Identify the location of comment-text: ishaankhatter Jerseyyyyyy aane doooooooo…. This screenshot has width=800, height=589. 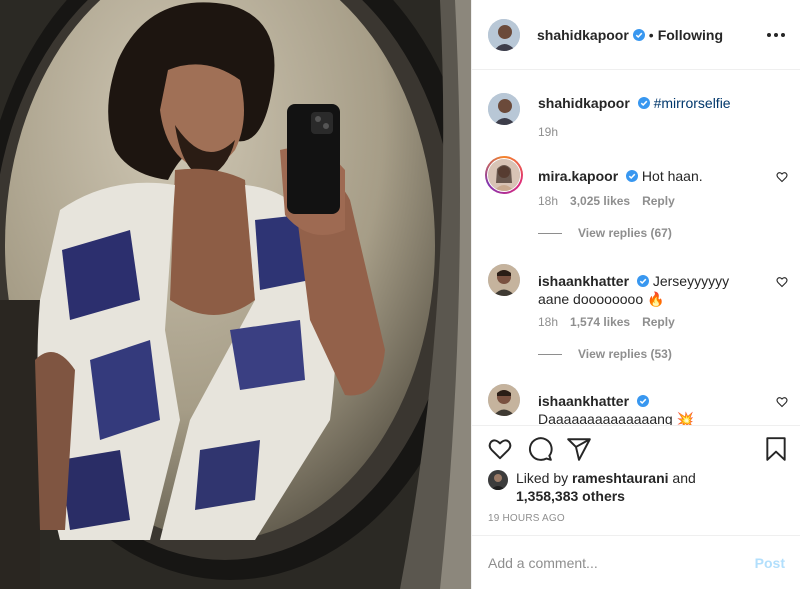
(648, 290).